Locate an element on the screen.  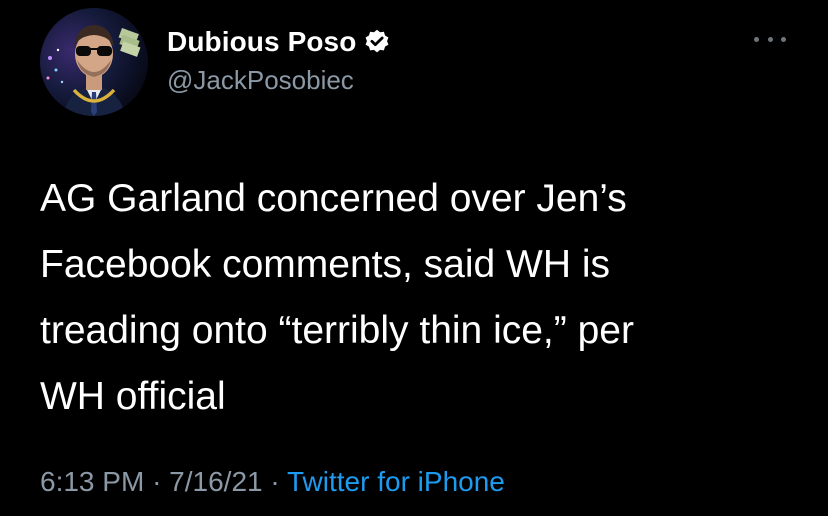
tweet-time: 6:13 PM is located at coordinates (92, 481).